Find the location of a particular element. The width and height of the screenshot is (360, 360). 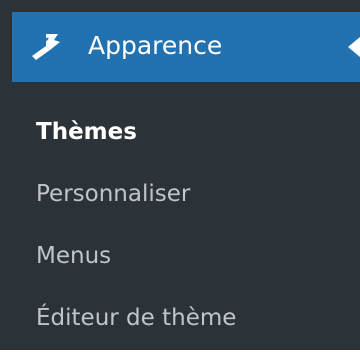

submenu-item-theme-editor: Éditeur de thème is located at coordinates (136, 318).